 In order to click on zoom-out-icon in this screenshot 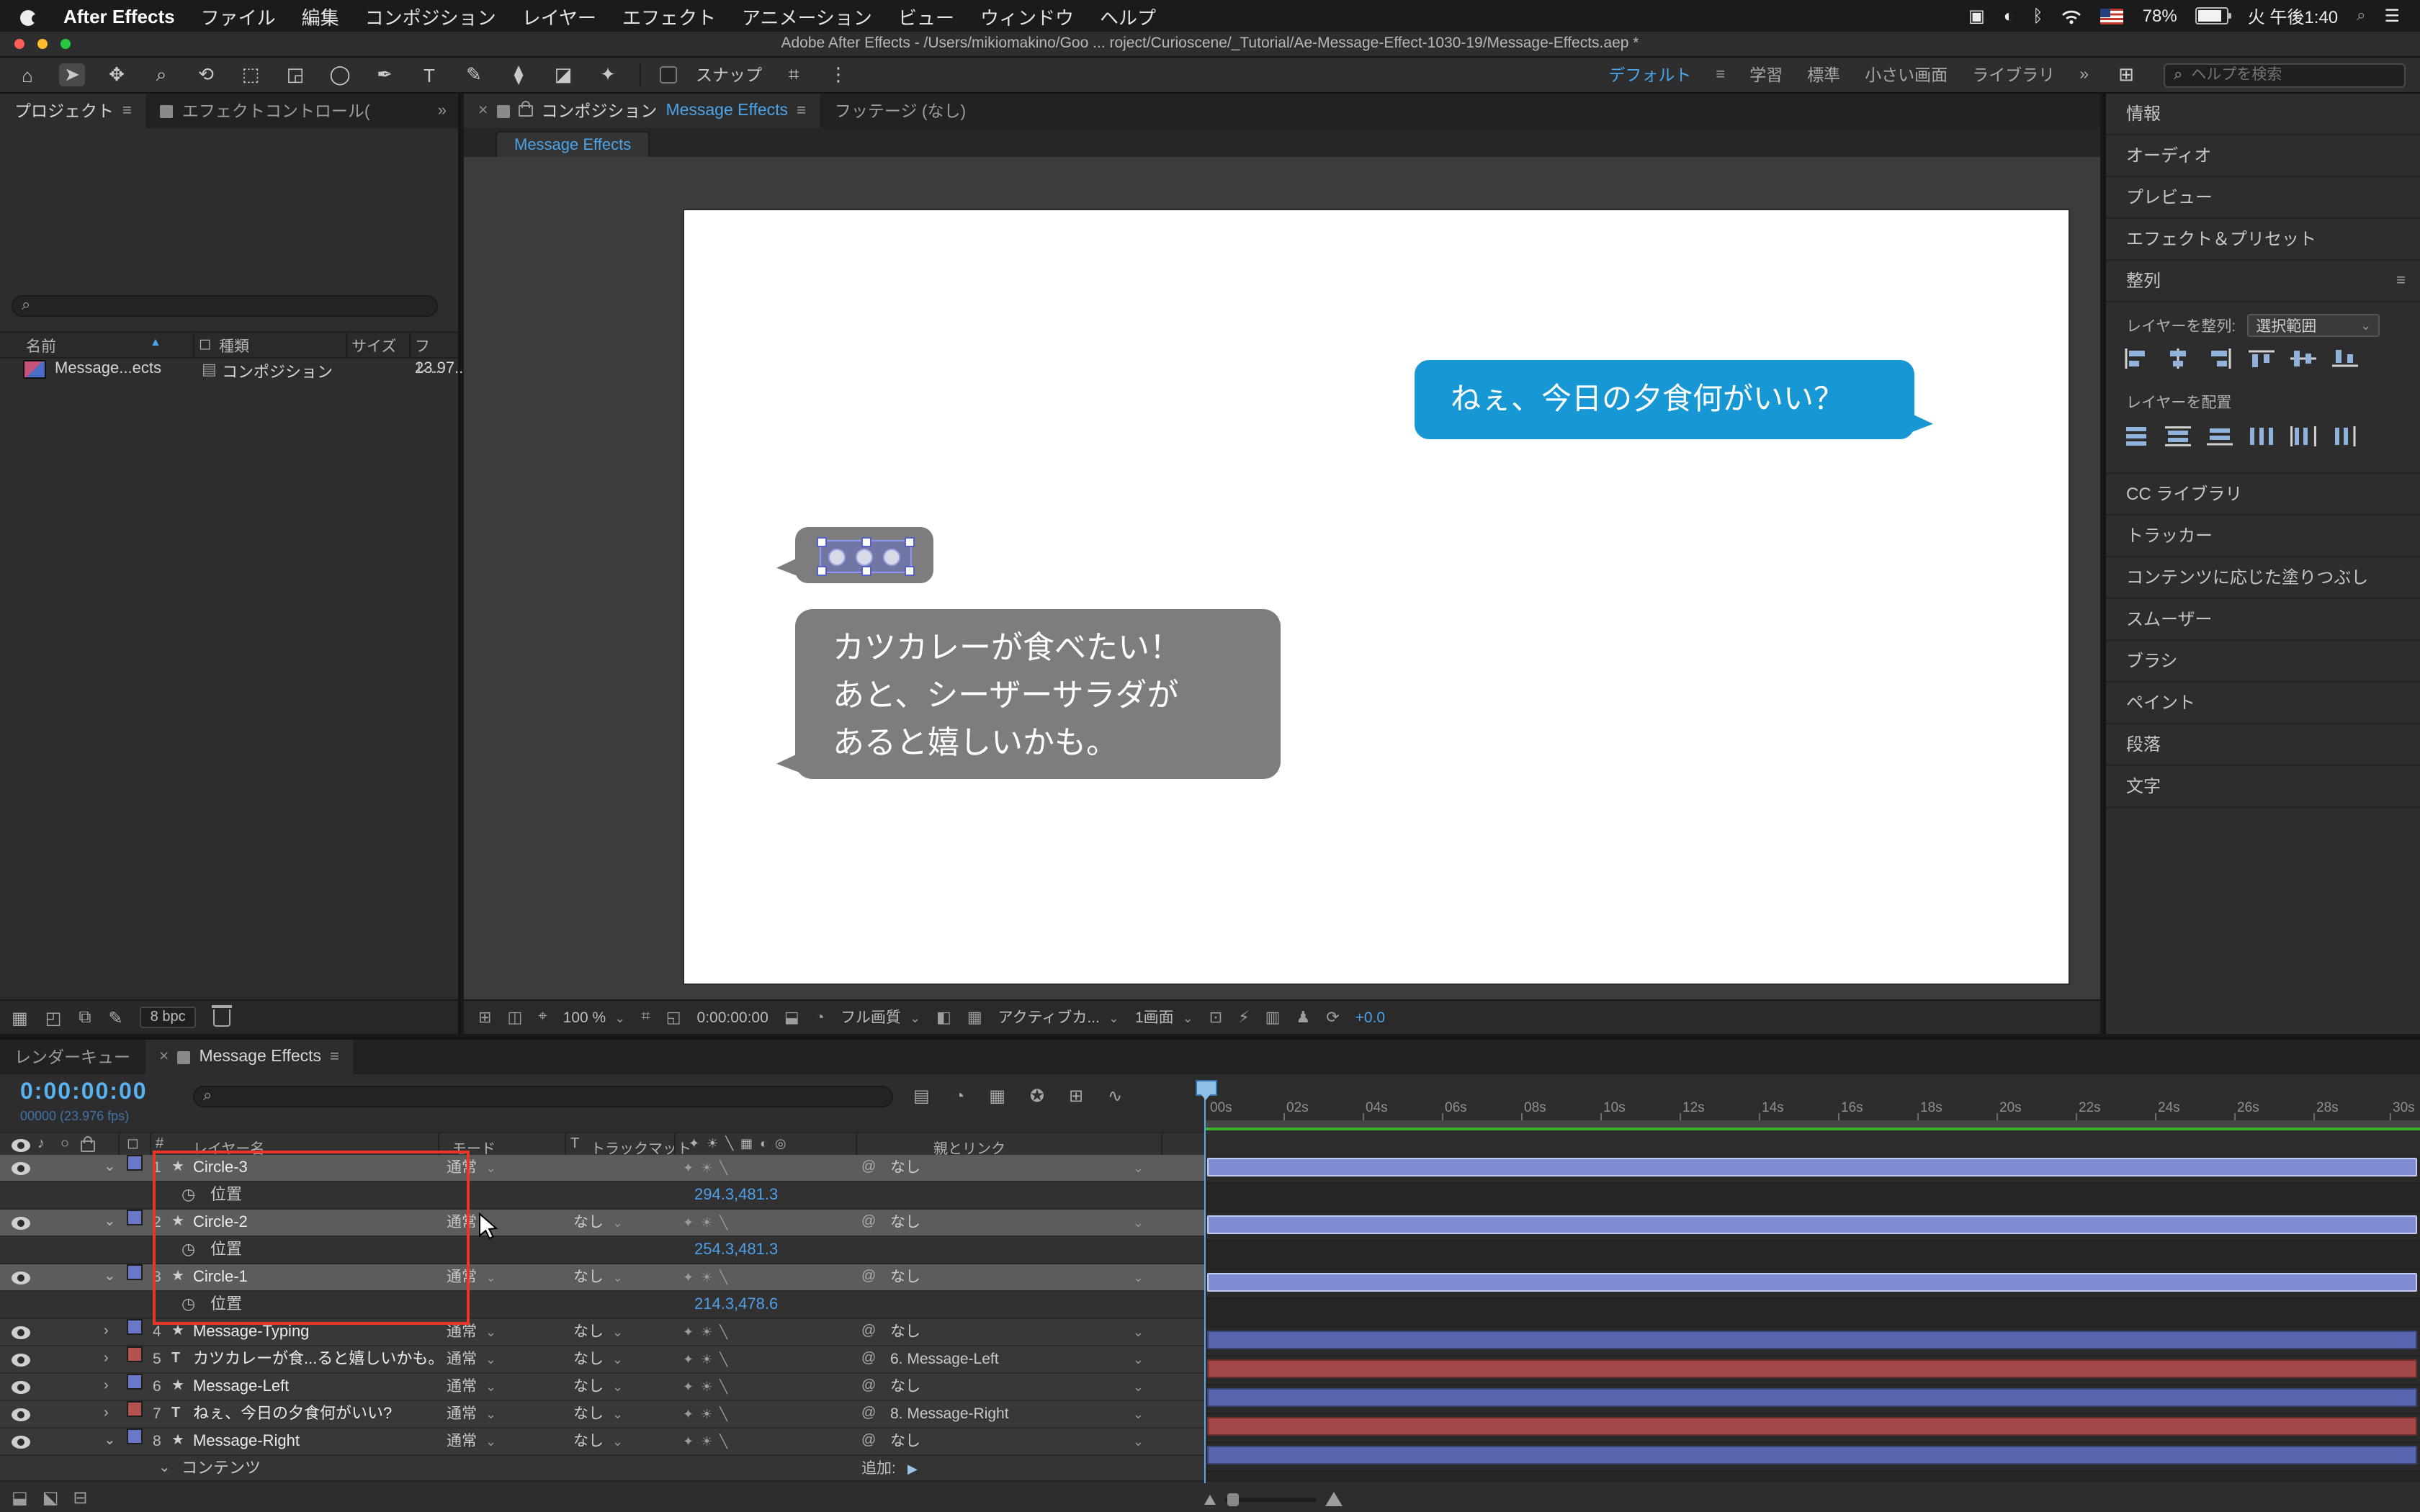, I will do `click(1210, 1499)`.